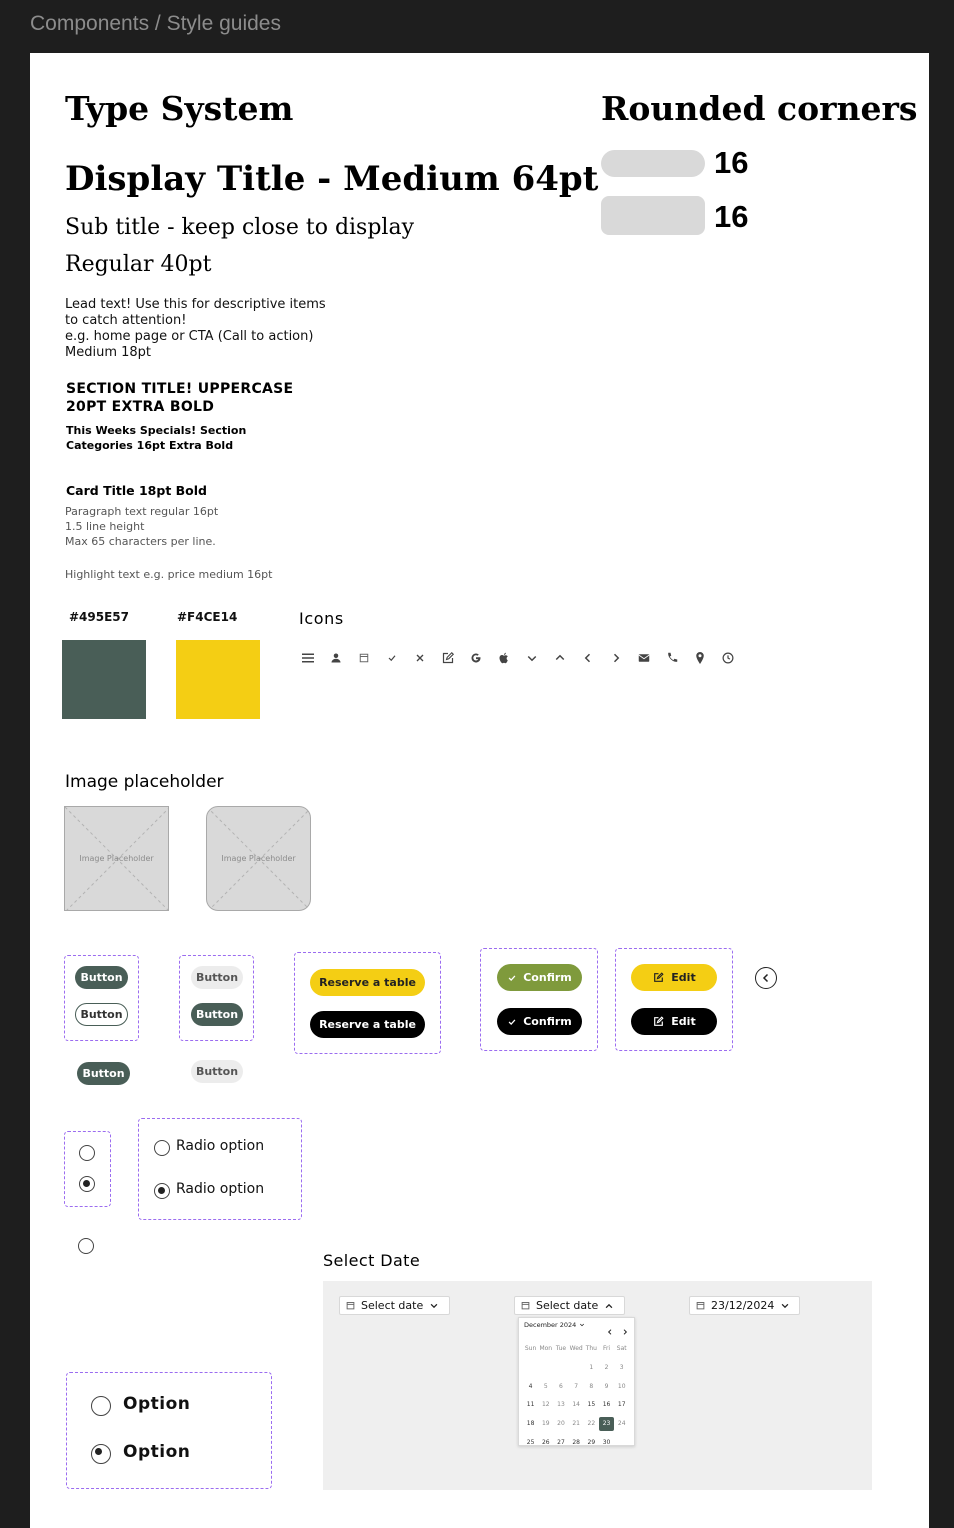  Describe the element at coordinates (476, 658) in the screenshot. I see `google-icon` at that location.